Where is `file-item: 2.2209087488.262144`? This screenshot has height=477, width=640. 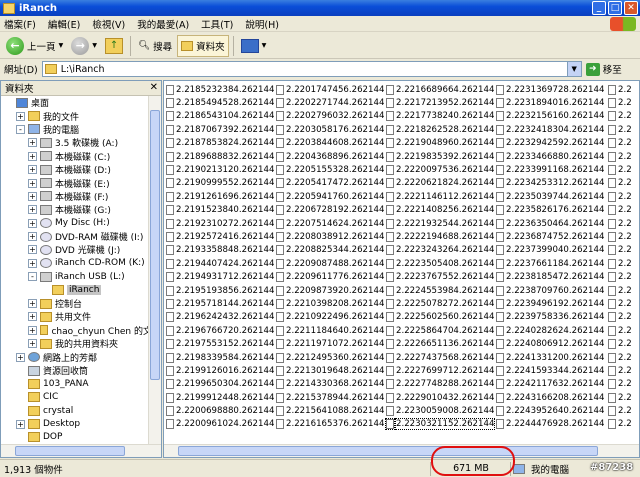 file-item: 2.2209087488.262144 is located at coordinates (330, 263).